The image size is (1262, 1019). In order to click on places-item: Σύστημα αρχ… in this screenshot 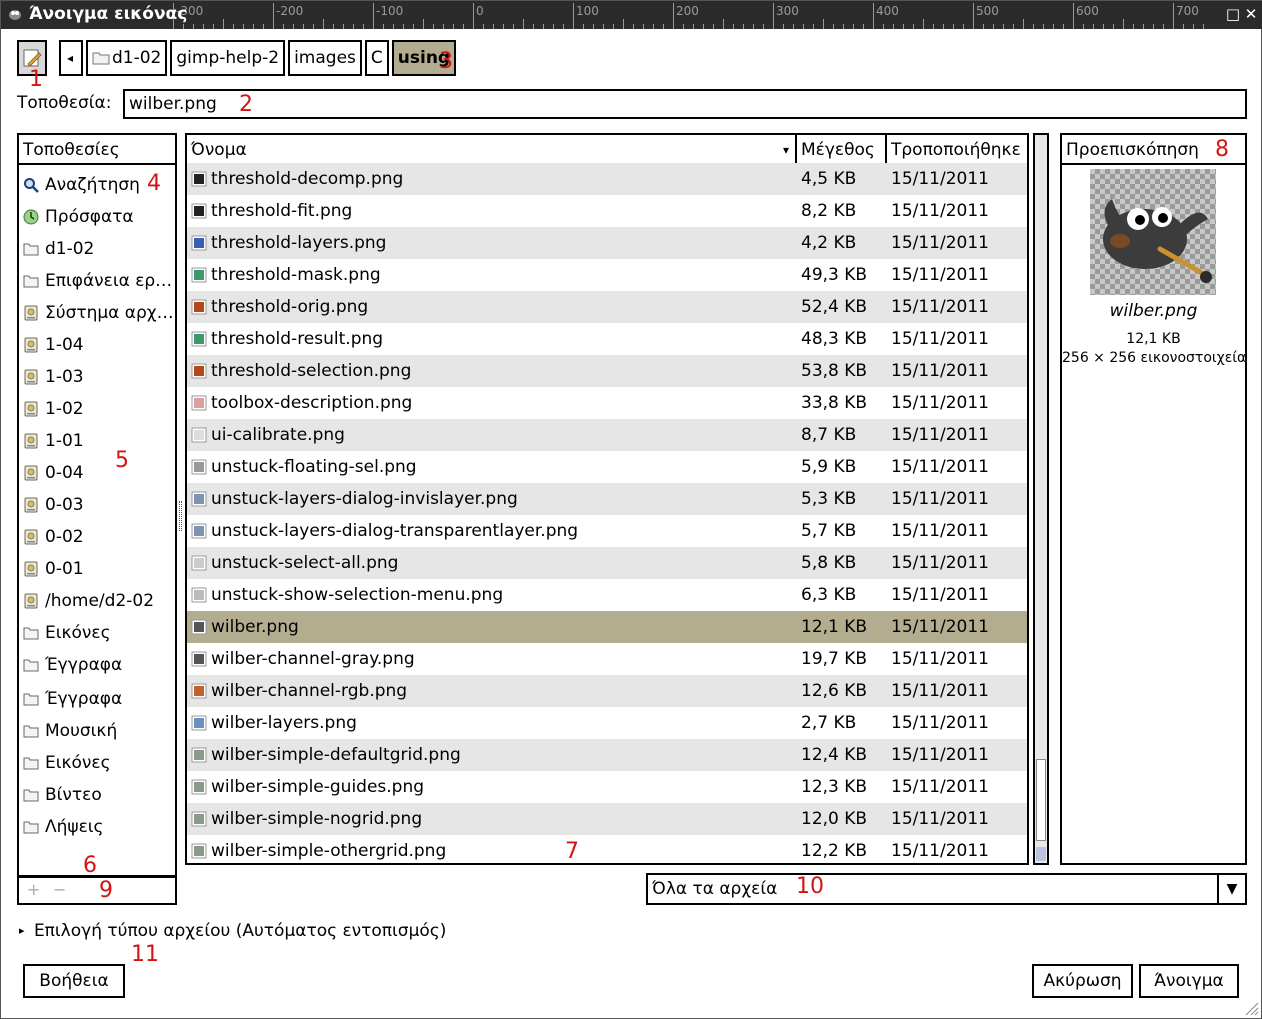, I will do `click(97, 313)`.